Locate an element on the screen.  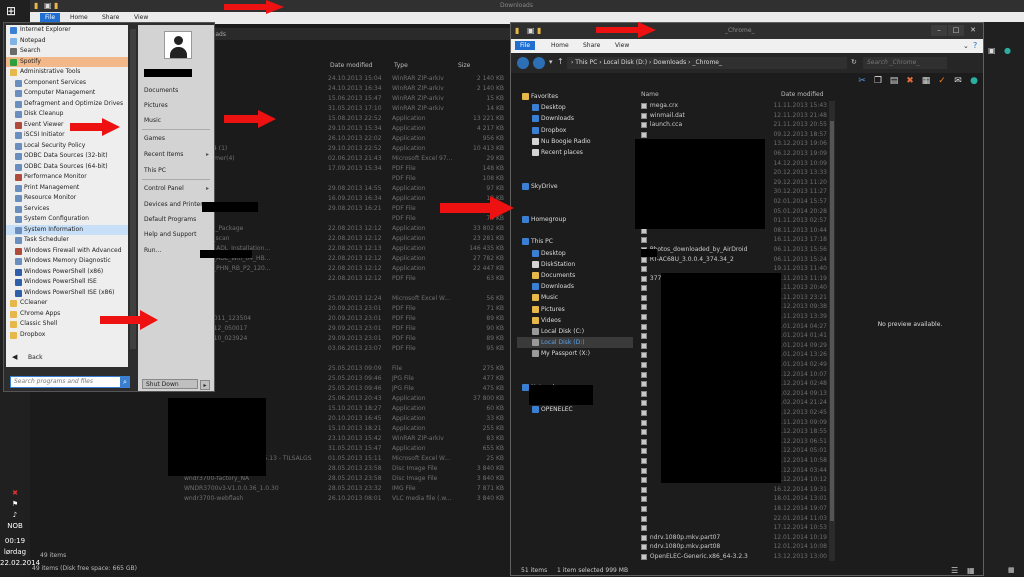
start-menu-item: Component Services is located at coordinates (67, 83).